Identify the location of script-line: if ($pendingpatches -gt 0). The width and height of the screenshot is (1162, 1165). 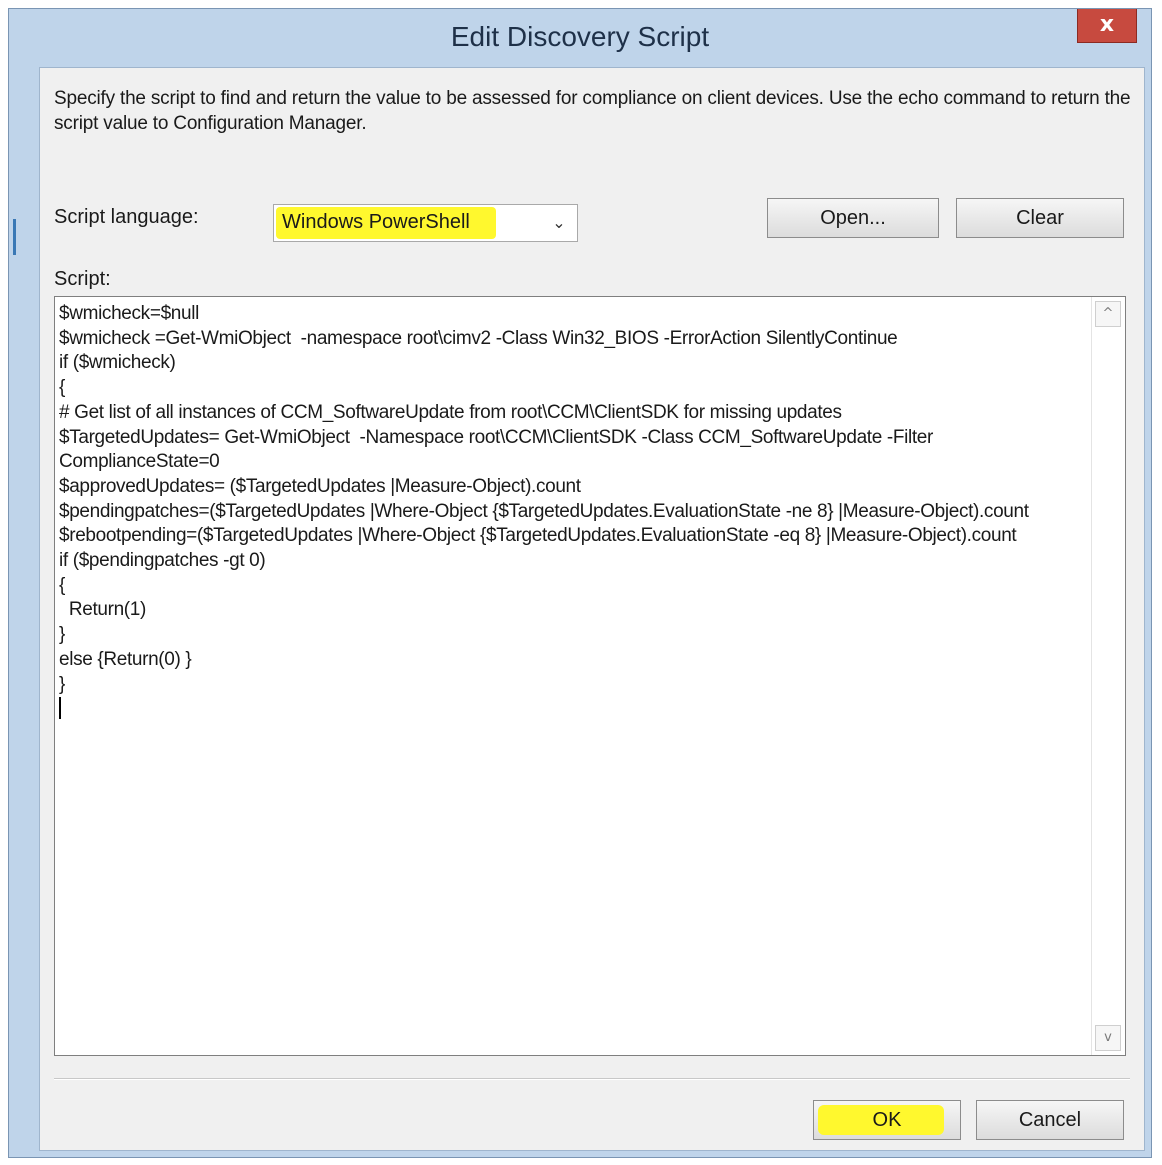
(571, 561).